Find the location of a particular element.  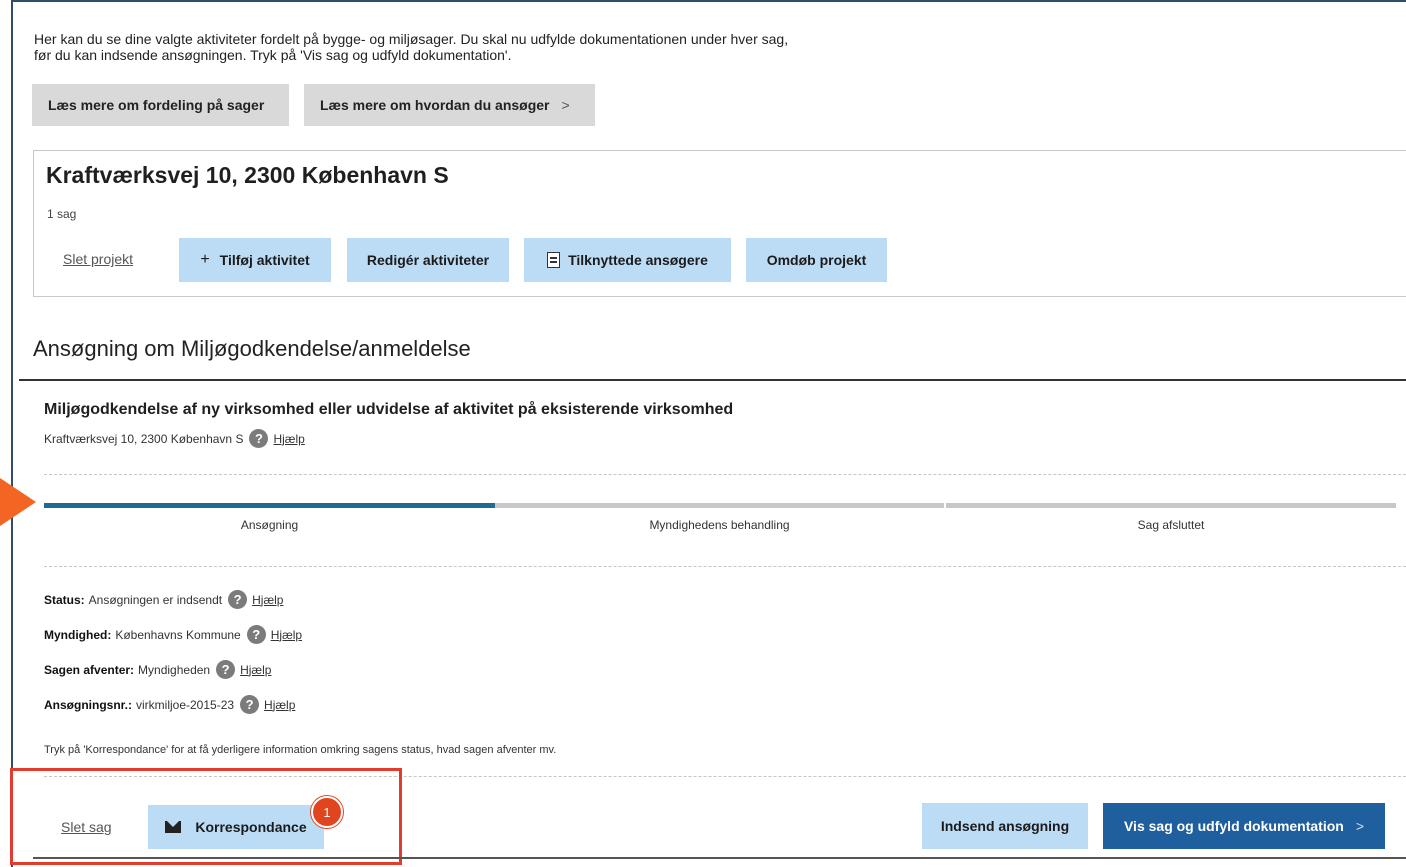

authority-value: Københavns Kommune is located at coordinates (178, 634).